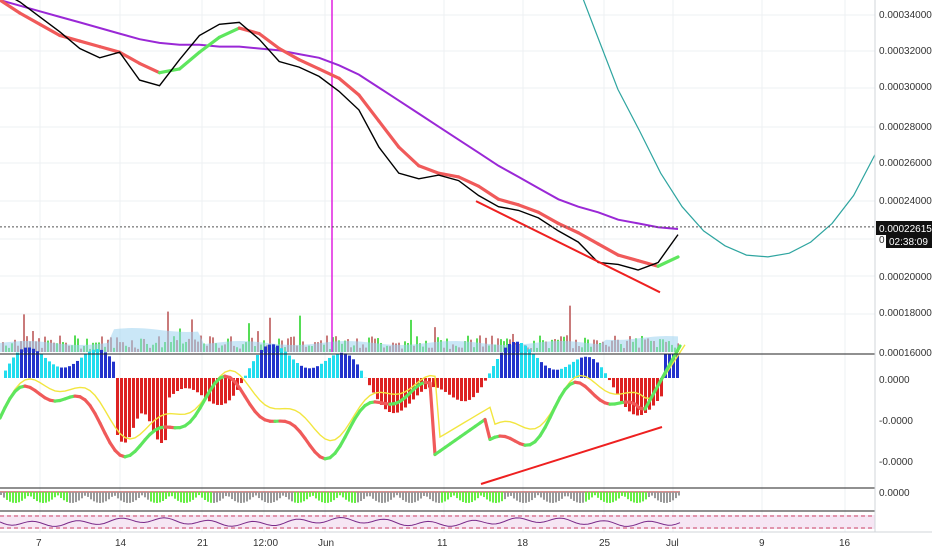  What do you see at coordinates (203, 543) in the screenshot?
I see `time-tick: 21` at bounding box center [203, 543].